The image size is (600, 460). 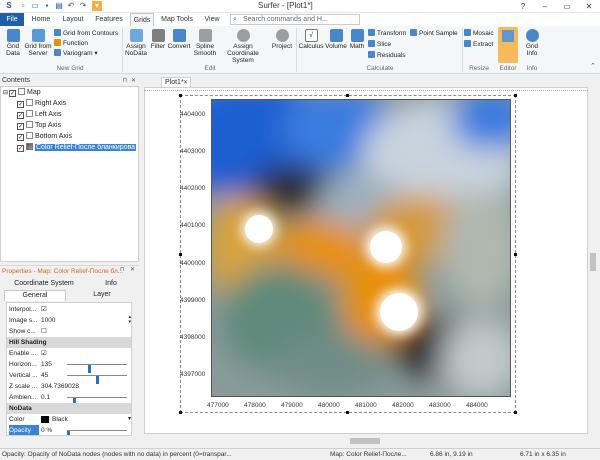 What do you see at coordinates (73, 19) in the screenshot?
I see `menu-layout: Layout` at bounding box center [73, 19].